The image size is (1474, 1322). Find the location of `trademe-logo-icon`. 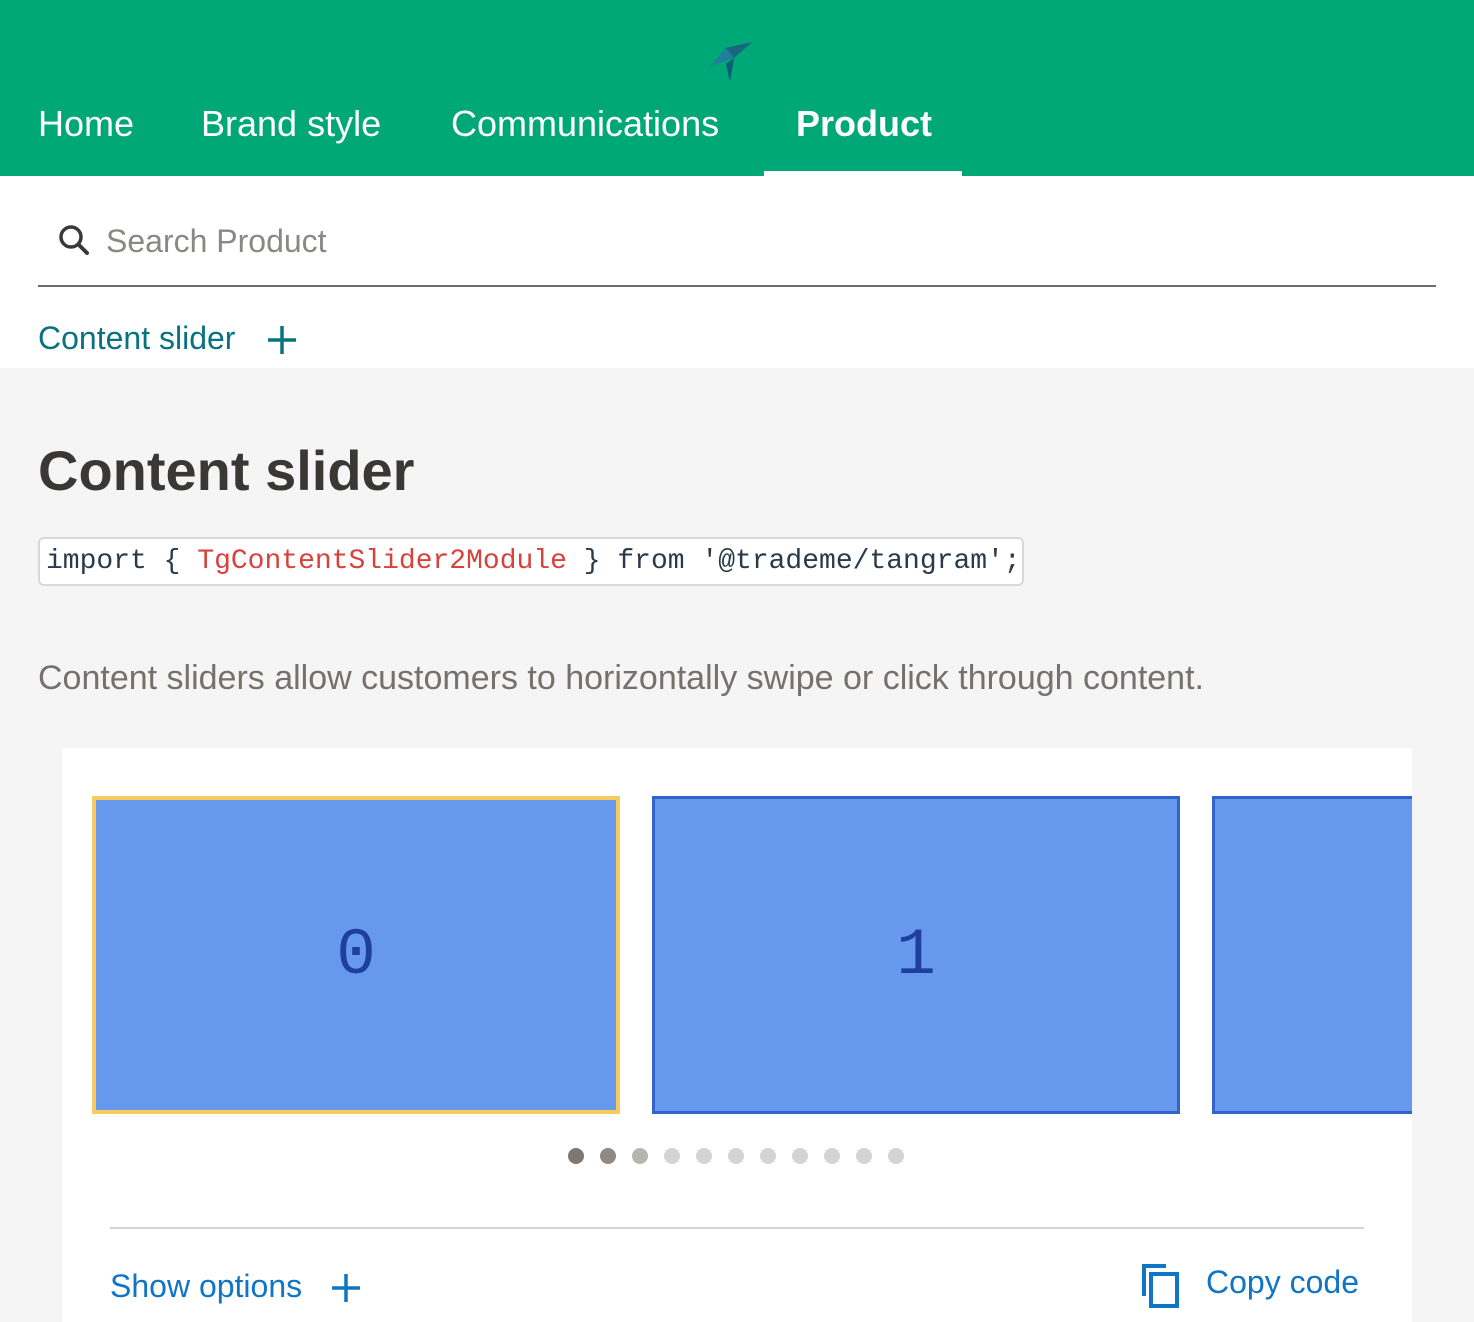

trademe-logo-icon is located at coordinates (730, 62).